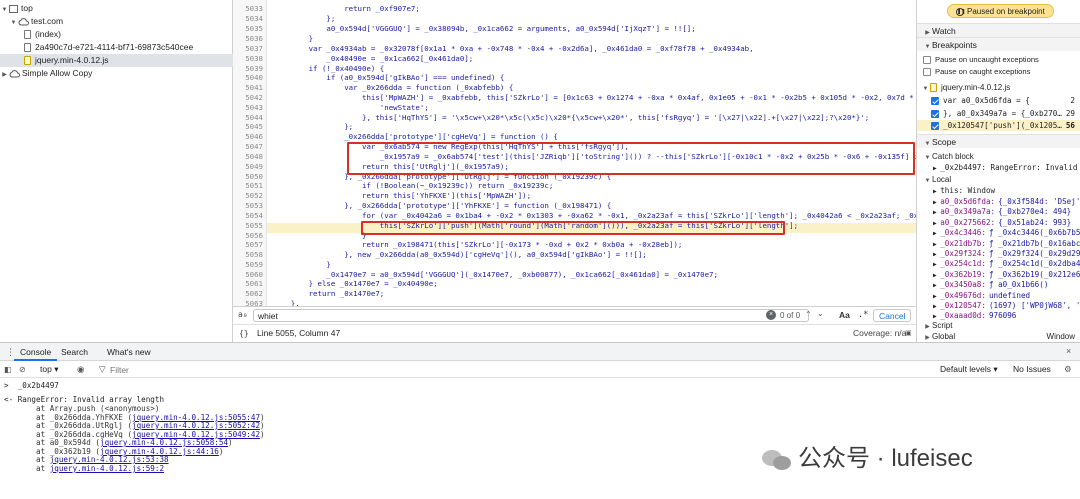 The height and width of the screenshot is (499, 1080). What do you see at coordinates (248, 88) in the screenshot?
I see `line-number: 5041` at bounding box center [248, 88].